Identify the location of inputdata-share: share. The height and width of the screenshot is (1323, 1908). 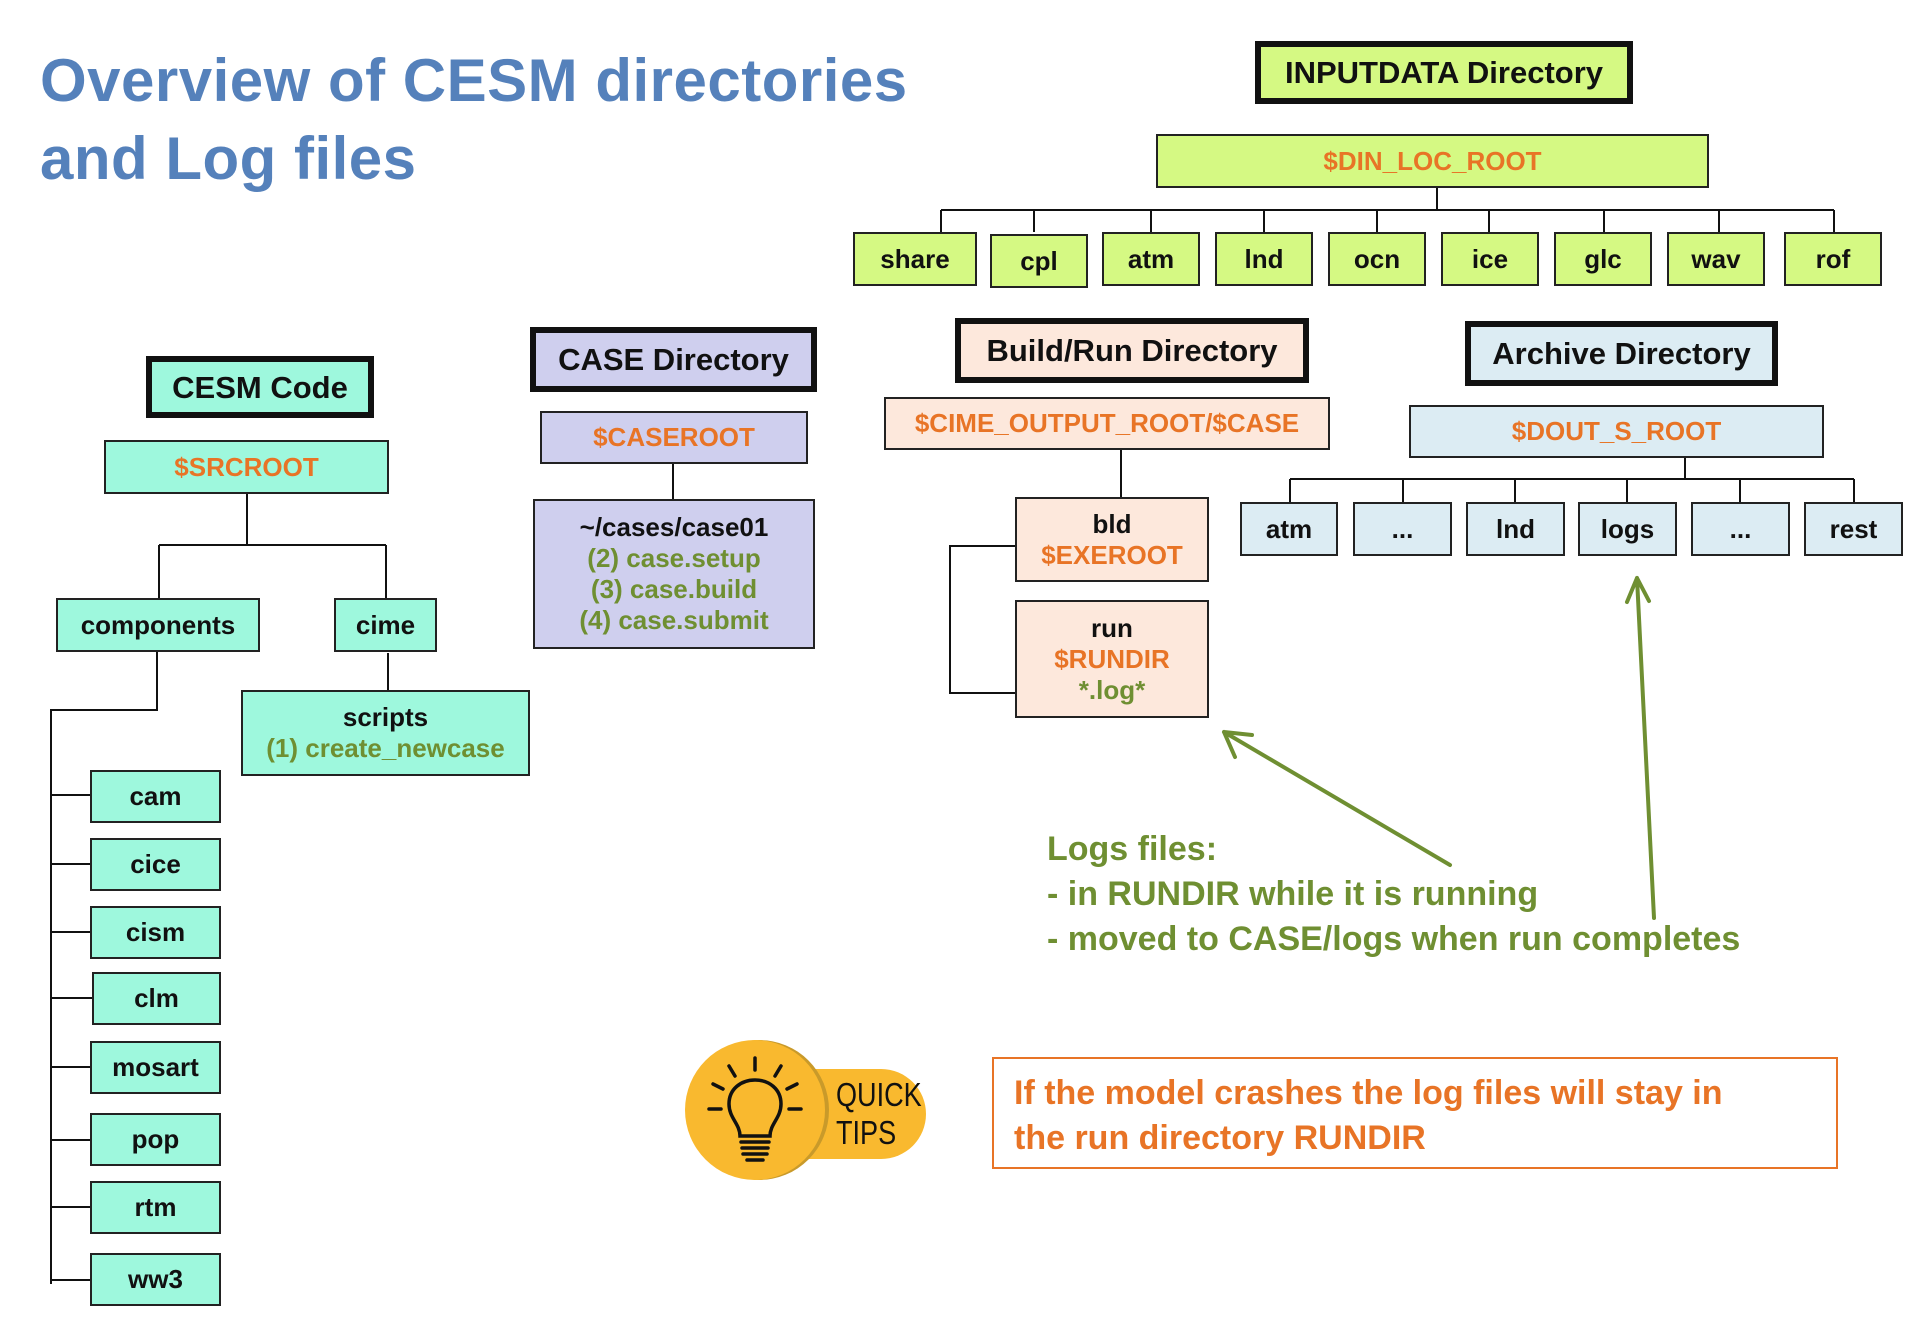
(915, 259).